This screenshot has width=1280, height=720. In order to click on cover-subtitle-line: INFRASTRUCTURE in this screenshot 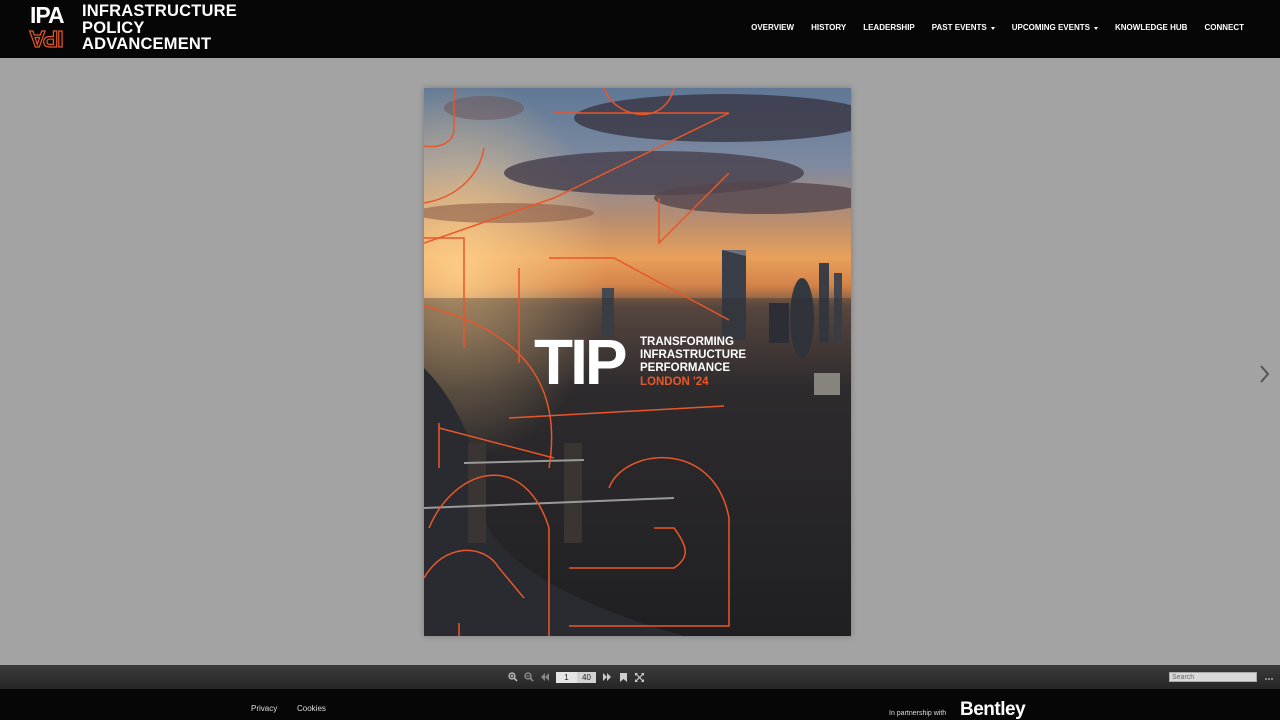, I will do `click(693, 355)`.